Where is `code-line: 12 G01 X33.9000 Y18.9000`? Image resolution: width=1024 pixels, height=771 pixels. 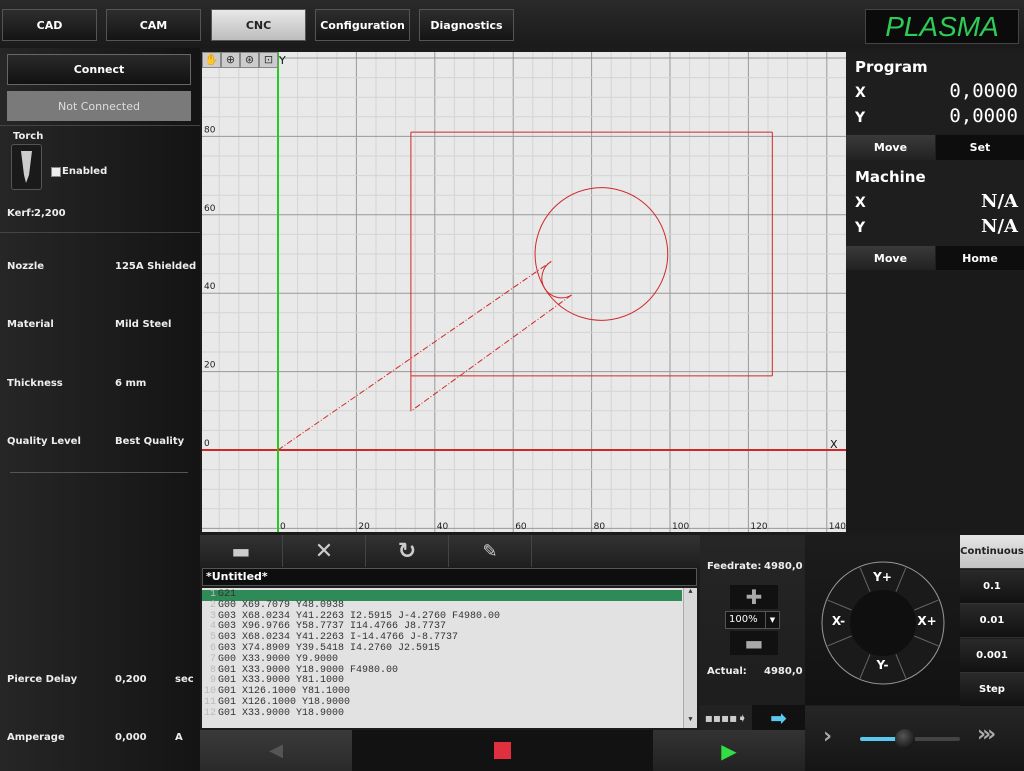 code-line: 12 G01 X33.9000 Y18.9000 is located at coordinates (442, 713).